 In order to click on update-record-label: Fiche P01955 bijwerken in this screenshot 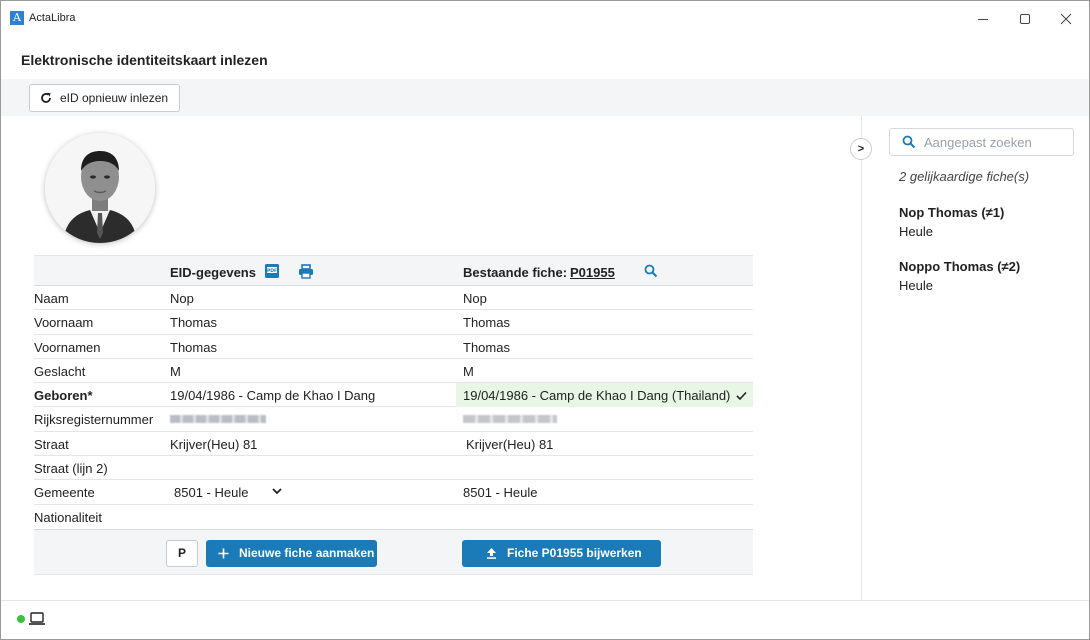, I will do `click(574, 553)`.